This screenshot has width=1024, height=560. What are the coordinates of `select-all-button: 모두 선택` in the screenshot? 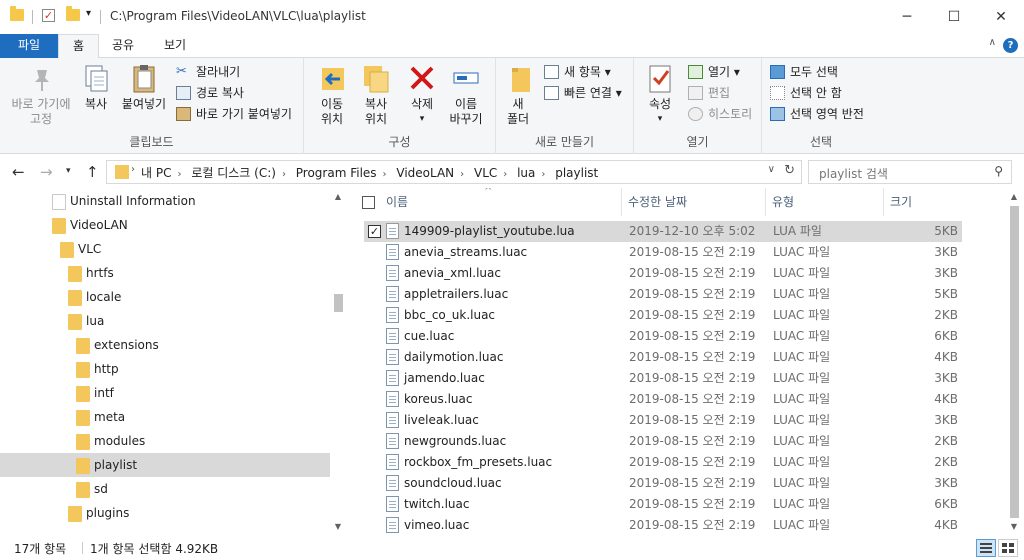 It's located at (803, 72).